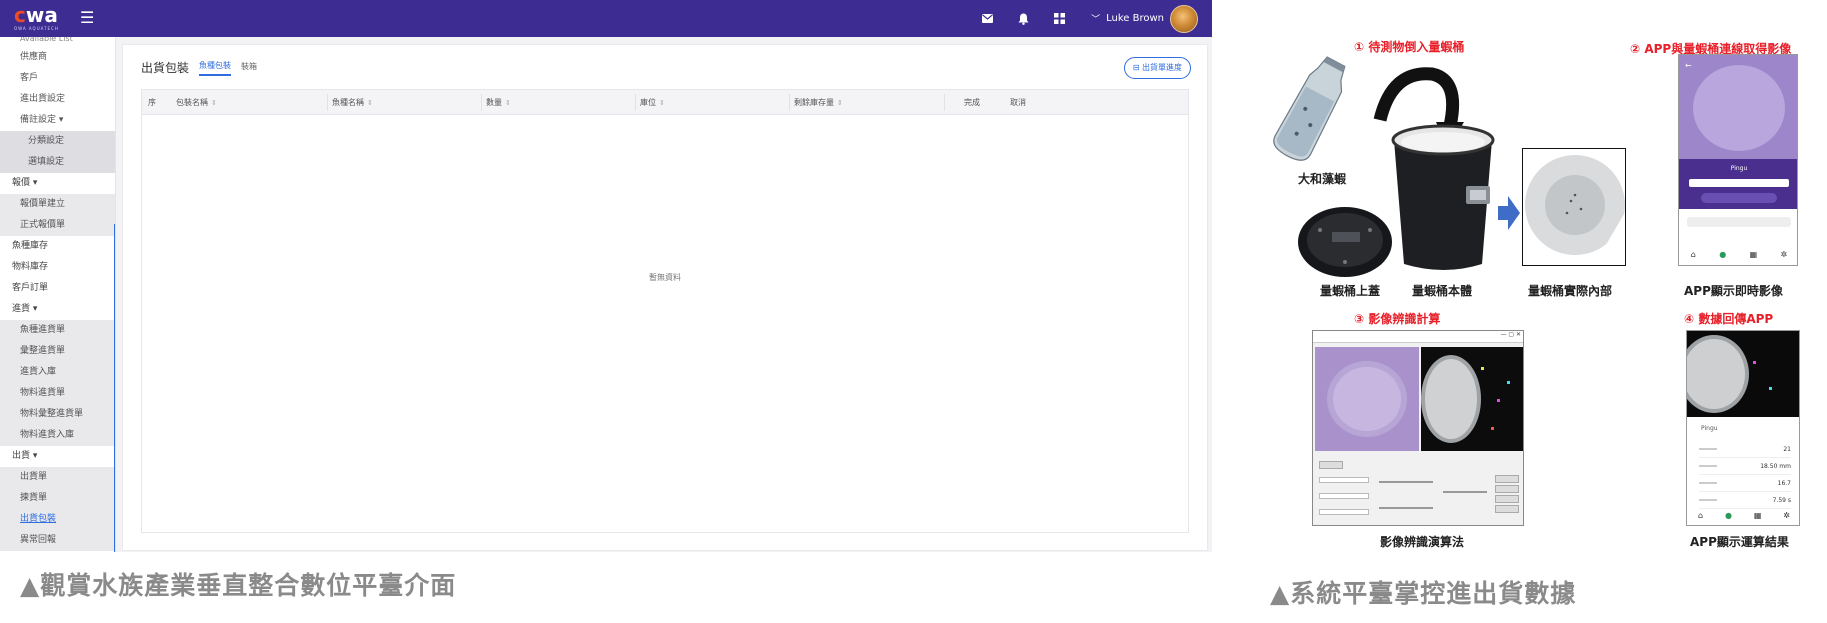  Describe the element at coordinates (57, 183) in the screenshot. I see `sidebar-item: 報價 ▾` at that location.